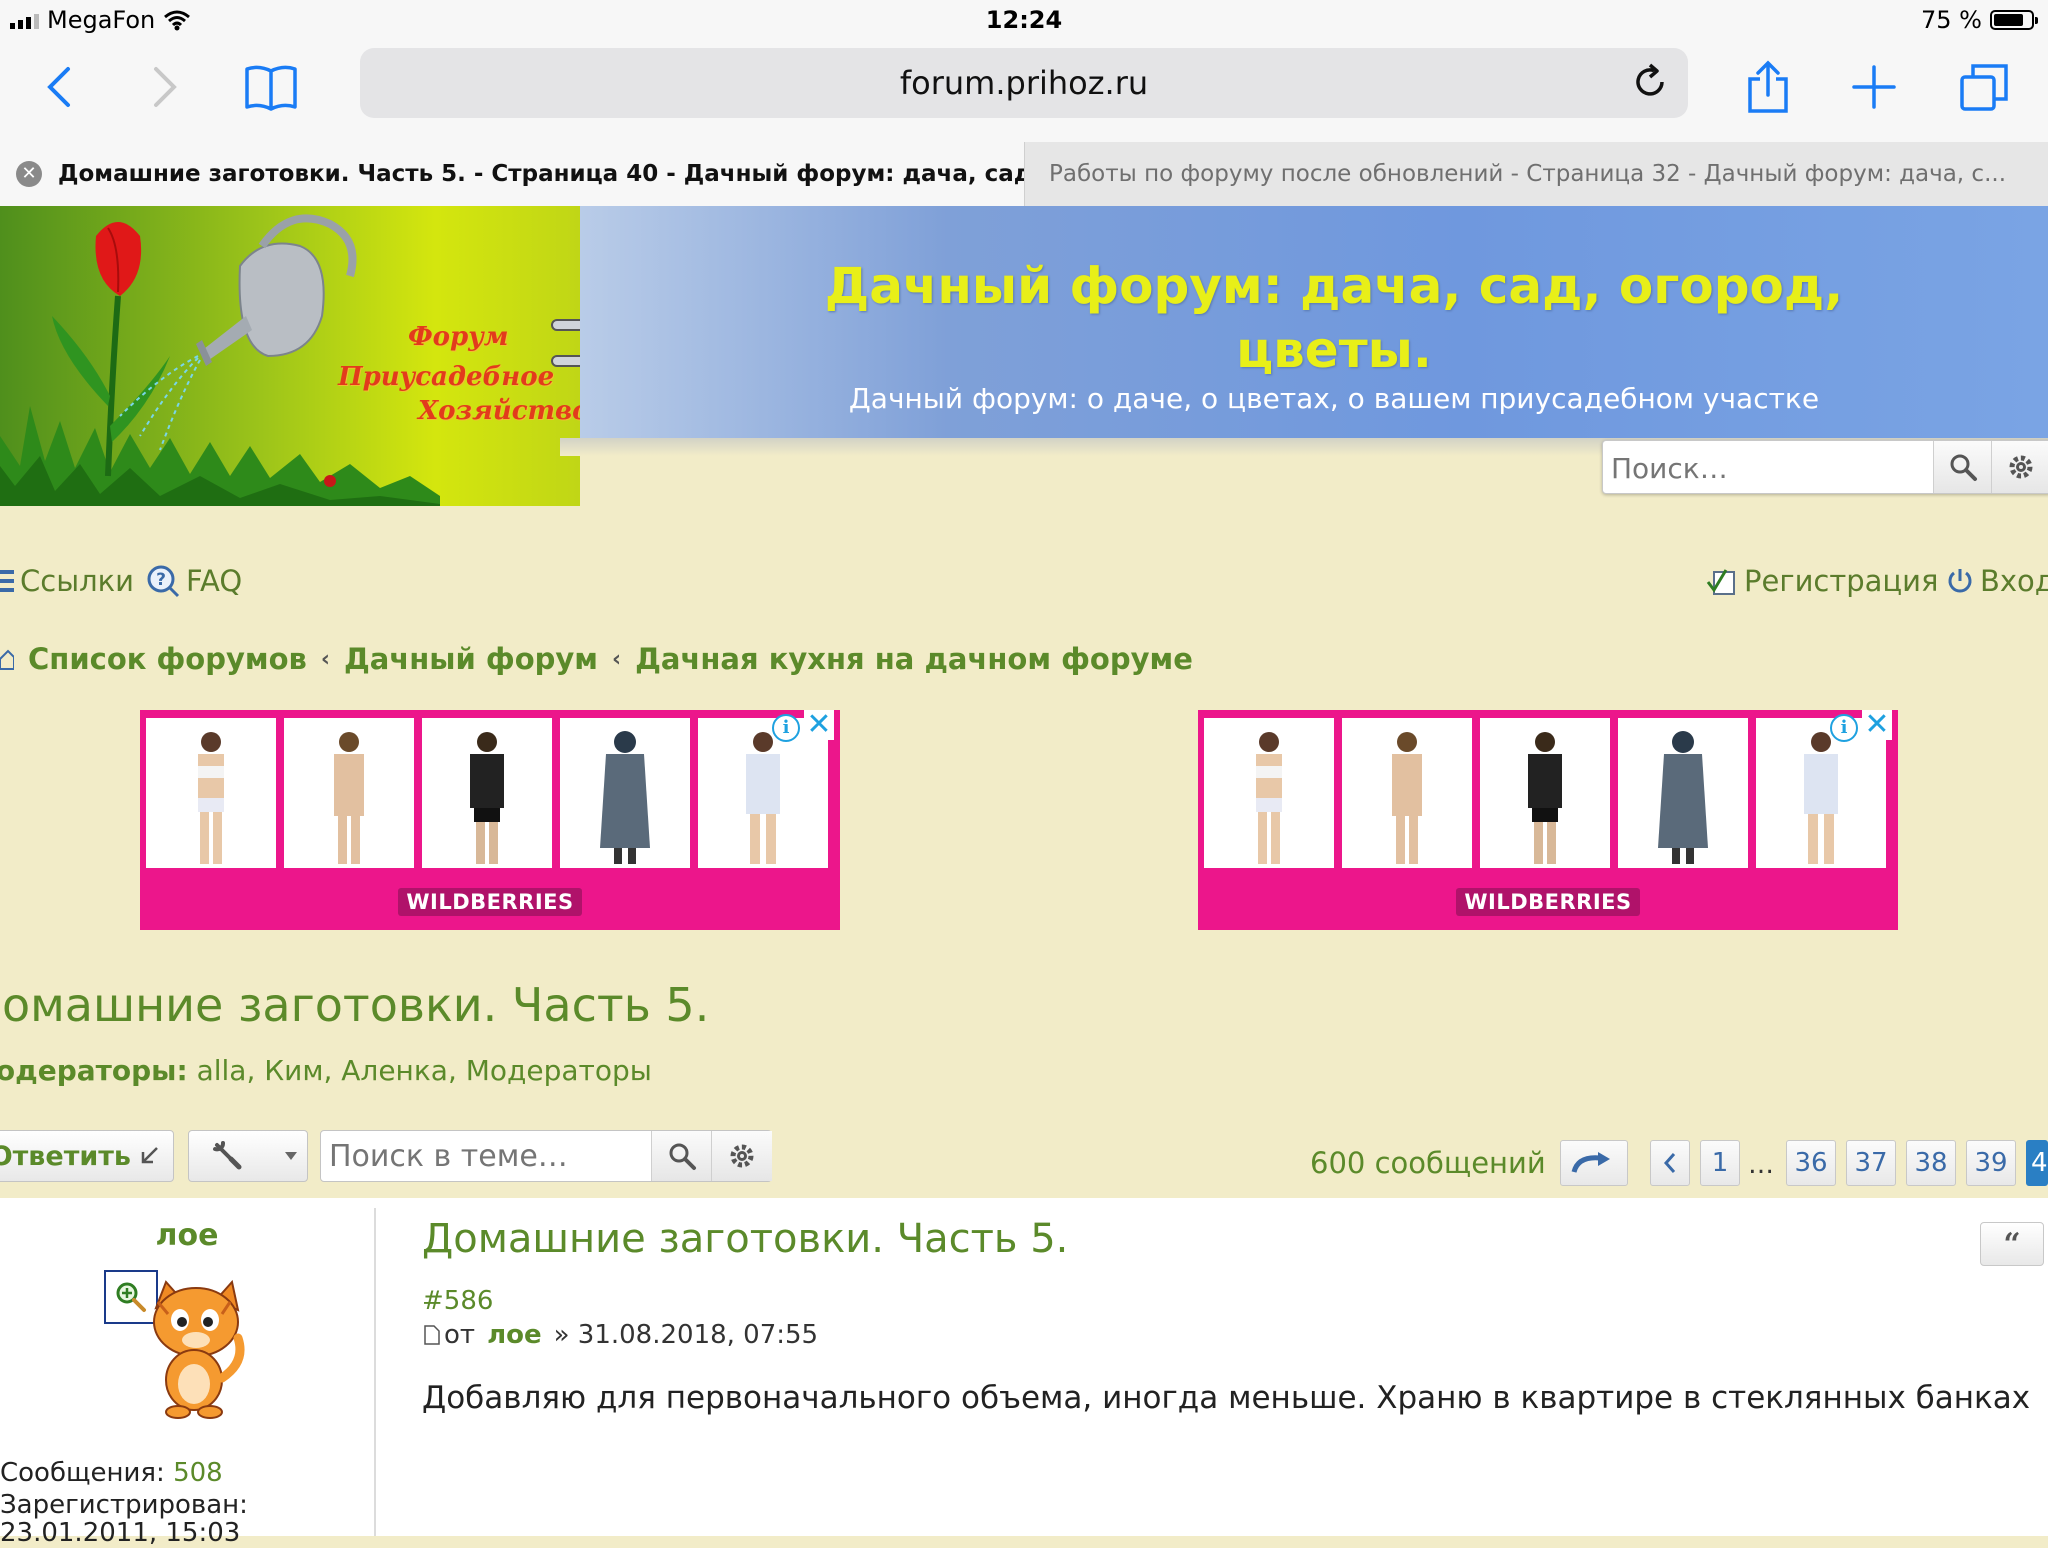 The width and height of the screenshot is (2048, 1548). What do you see at coordinates (293, 1070) in the screenshot?
I see `moderator-link: Ким` at bounding box center [293, 1070].